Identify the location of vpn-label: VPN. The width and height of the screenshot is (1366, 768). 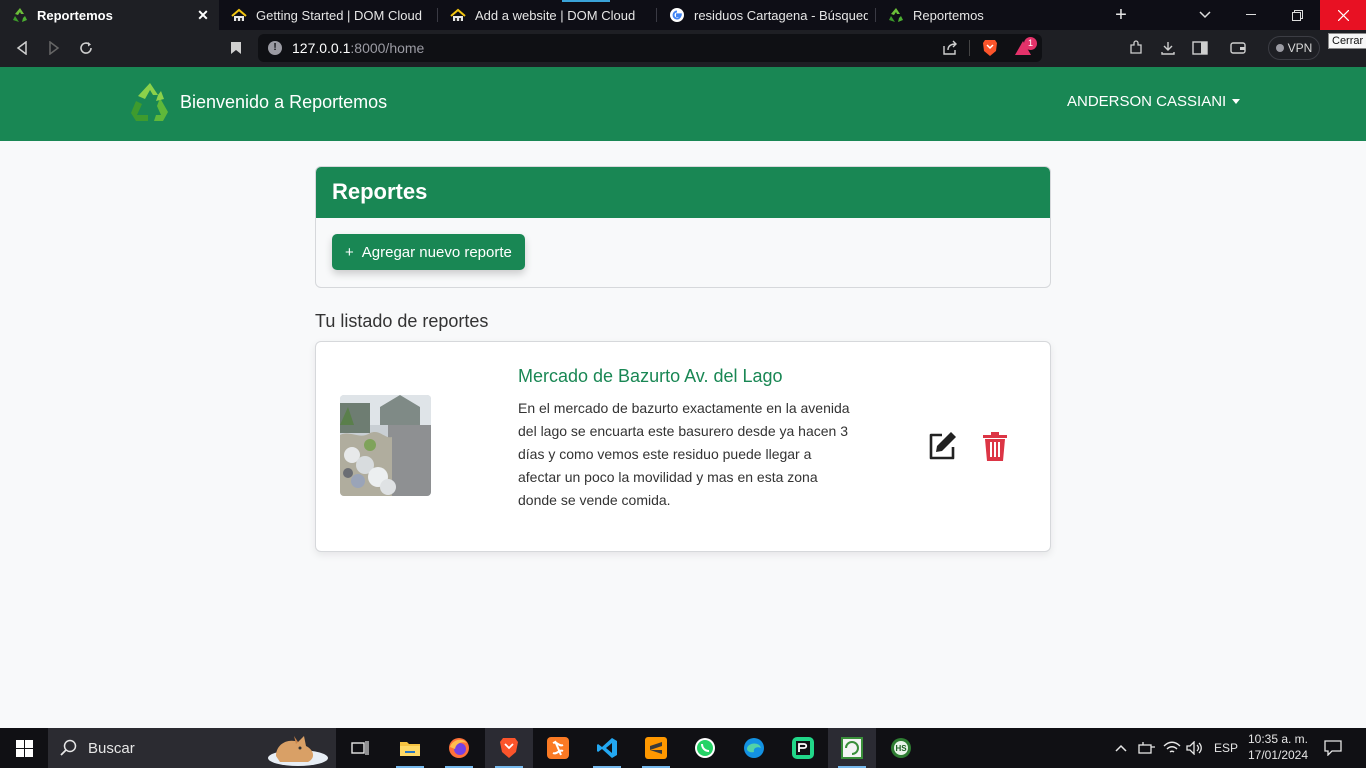
(1300, 48).